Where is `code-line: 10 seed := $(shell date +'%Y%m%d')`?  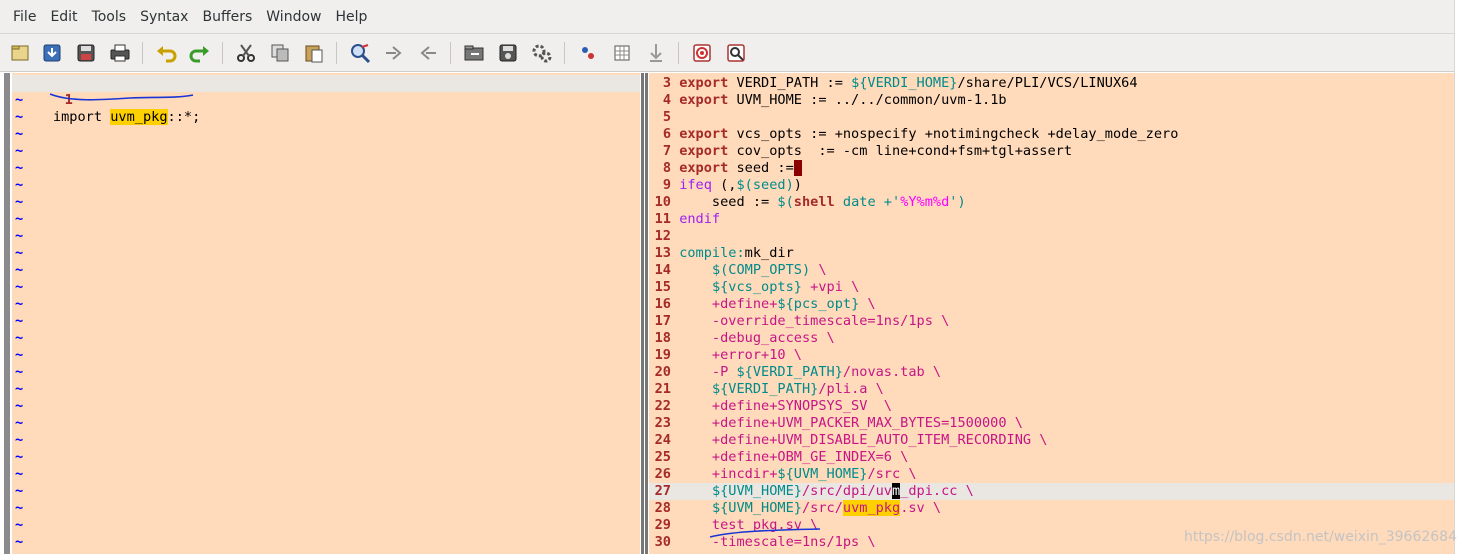
code-line: 10 seed := $(shell date +'%Y%m%d') is located at coordinates (1051, 202).